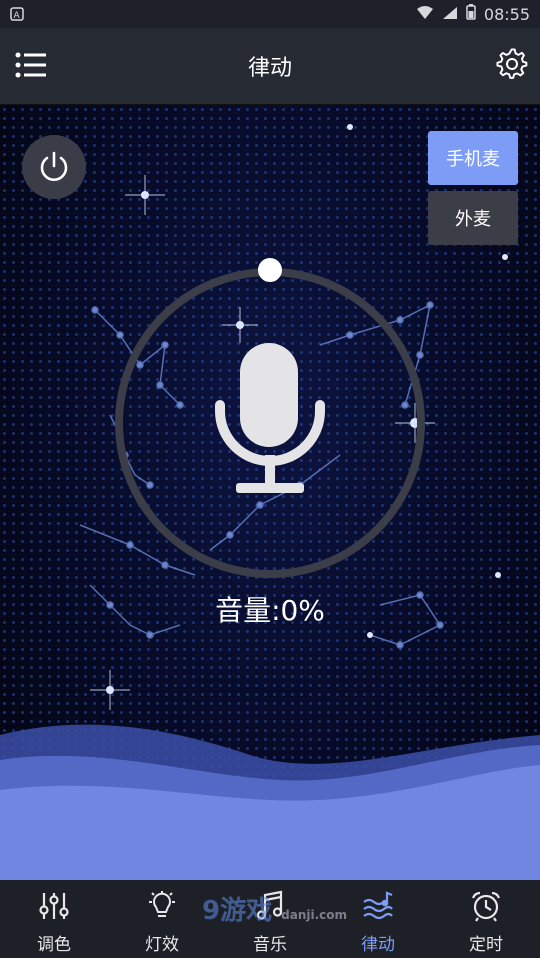 The width and height of the screenshot is (540, 958). What do you see at coordinates (270, 610) in the screenshot?
I see `volume-label: 音量:0%` at bounding box center [270, 610].